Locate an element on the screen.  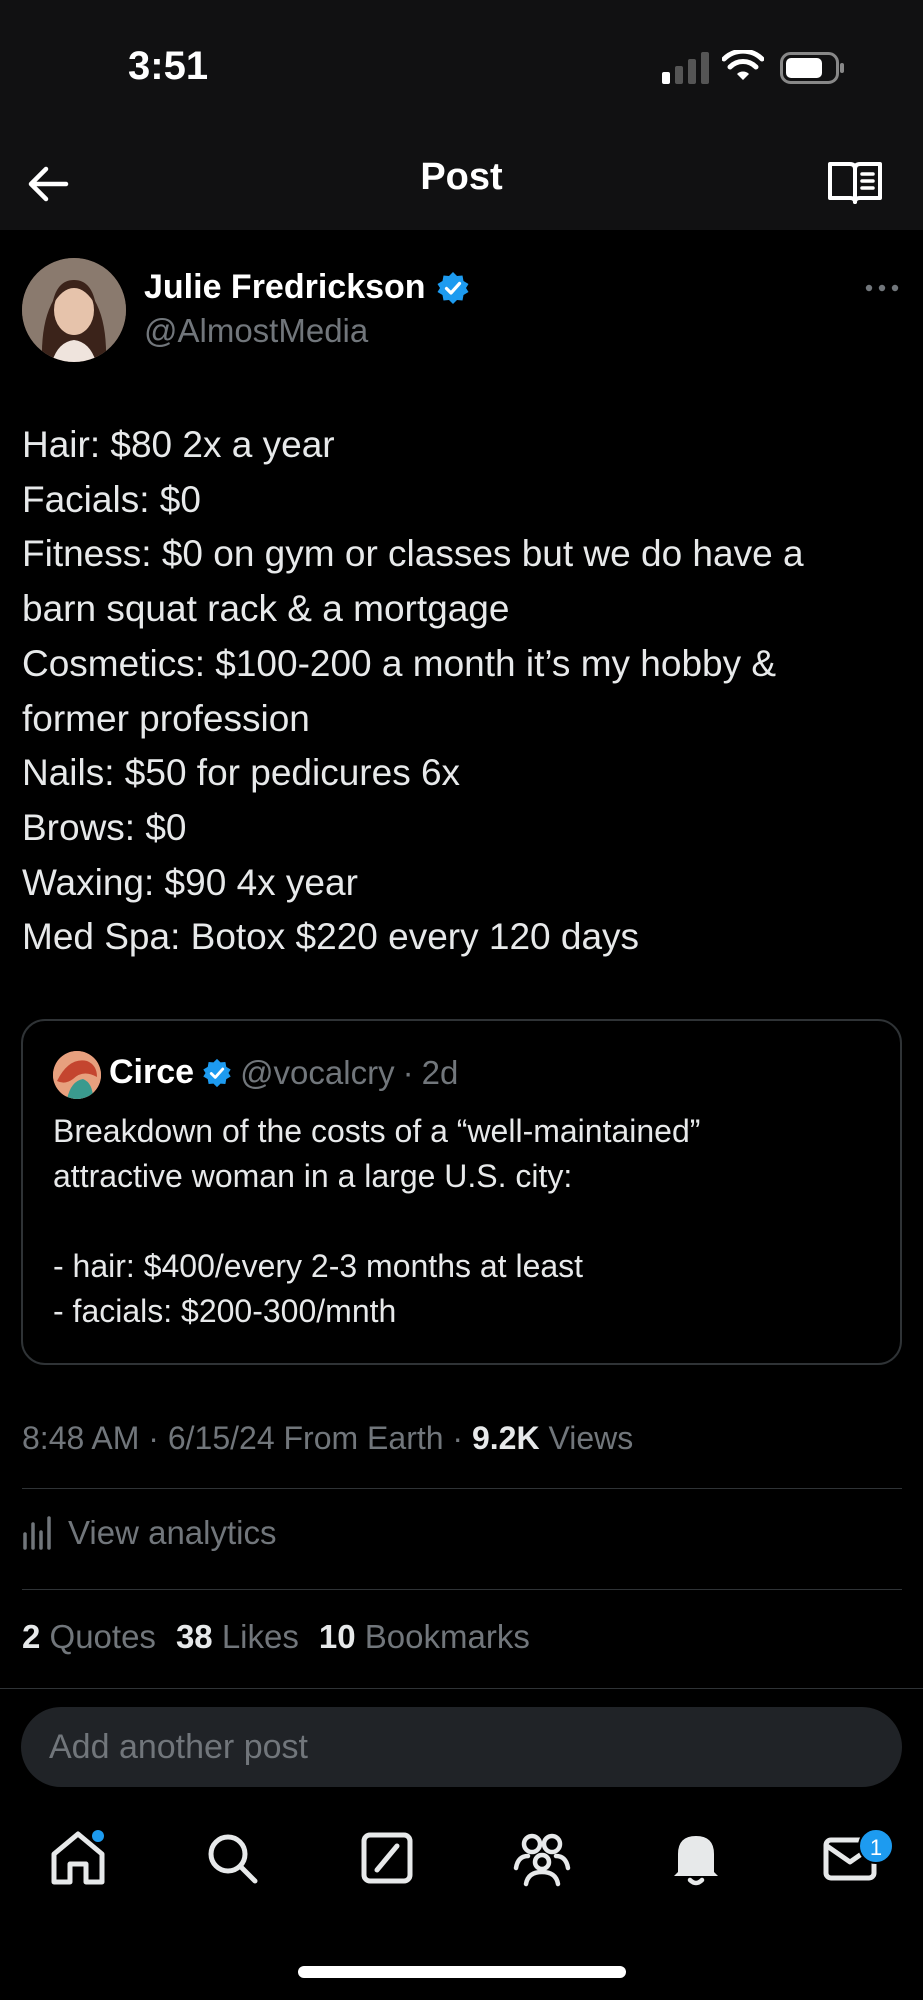
grok-icon is located at coordinates (387, 1858).